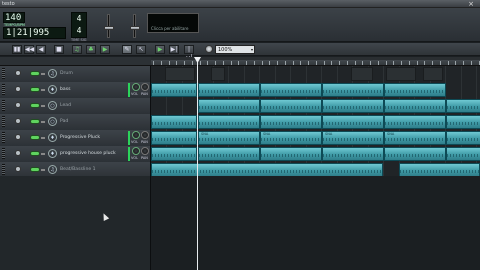 Image resolution: width=480 pixels, height=270 pixels. I want to click on track-header: ♦ Progressive Pluck VOL PAN, so click(75, 138).